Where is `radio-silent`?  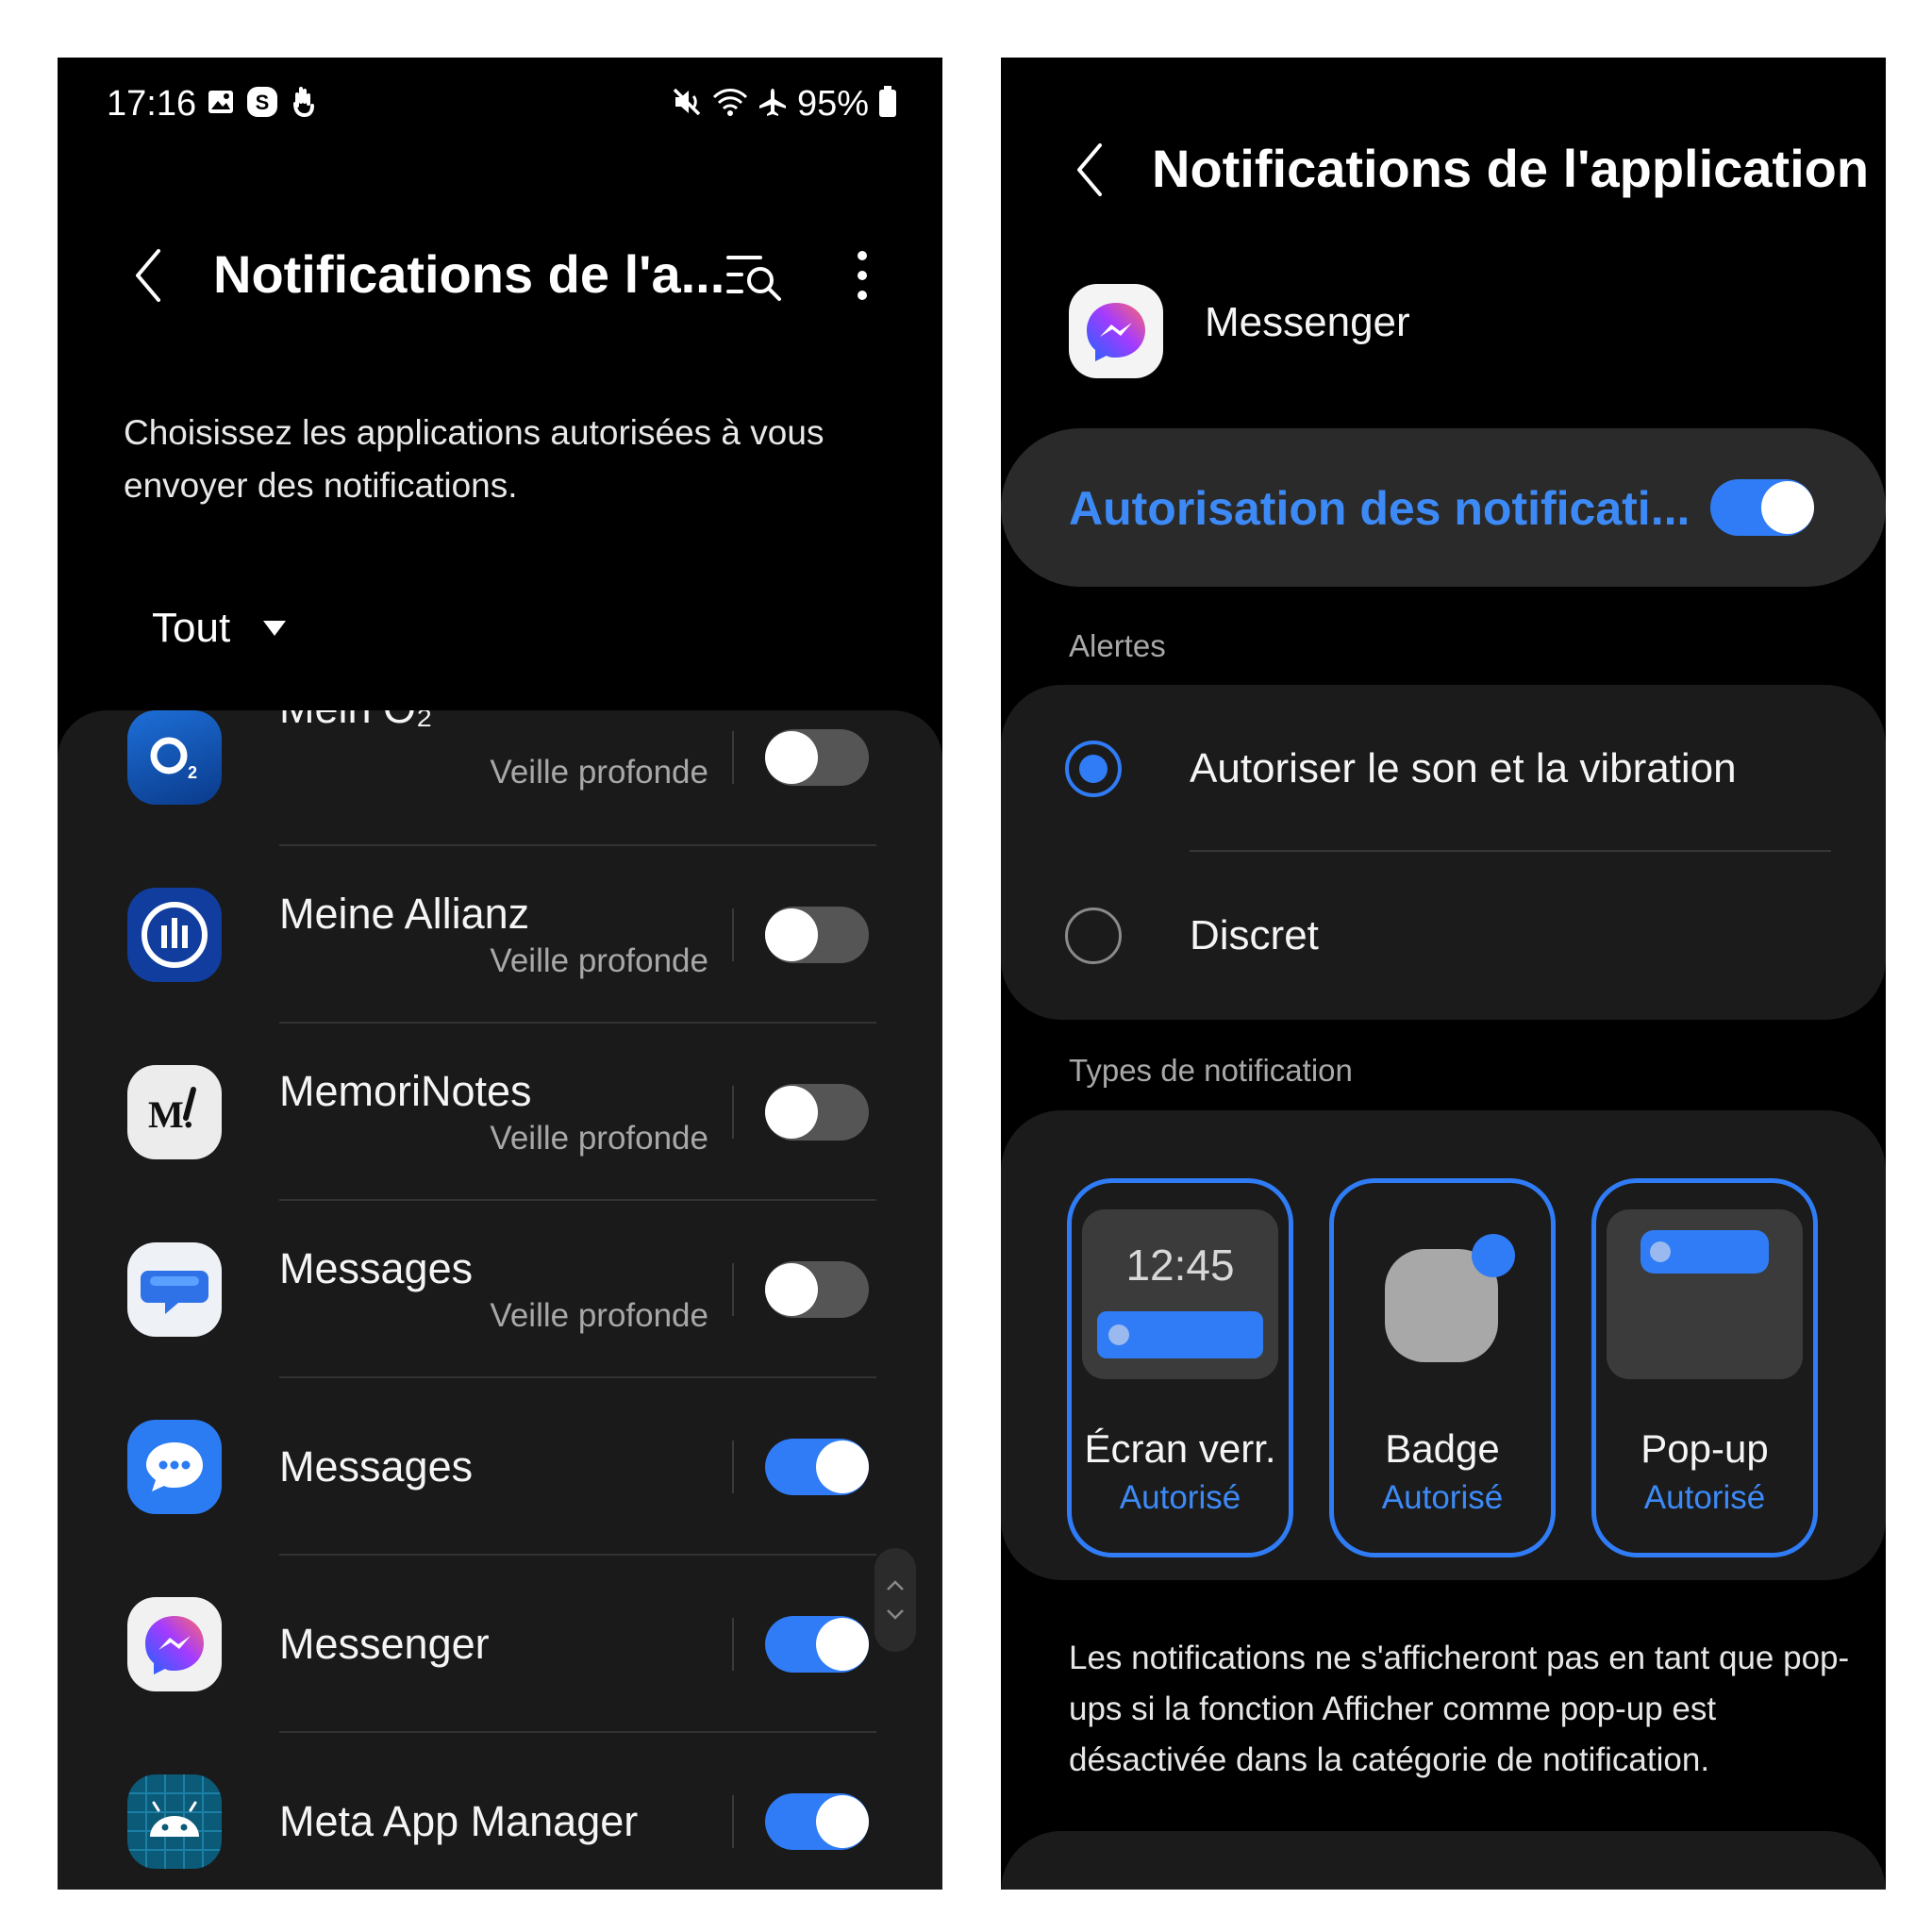 radio-silent is located at coordinates (1093, 936).